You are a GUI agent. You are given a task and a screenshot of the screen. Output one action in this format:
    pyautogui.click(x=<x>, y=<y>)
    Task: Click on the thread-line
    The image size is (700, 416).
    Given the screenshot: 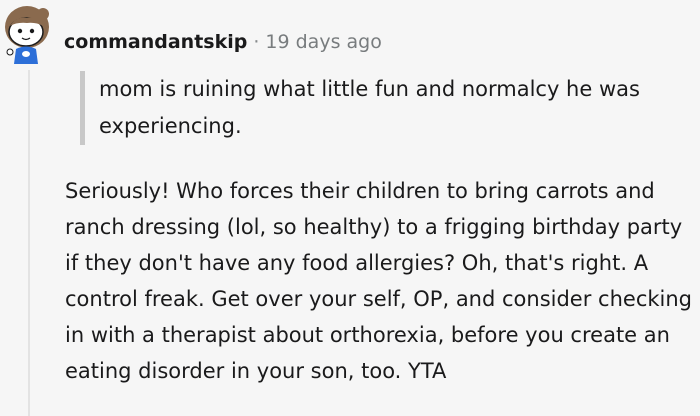 What is the action you would take?
    pyautogui.click(x=29, y=243)
    